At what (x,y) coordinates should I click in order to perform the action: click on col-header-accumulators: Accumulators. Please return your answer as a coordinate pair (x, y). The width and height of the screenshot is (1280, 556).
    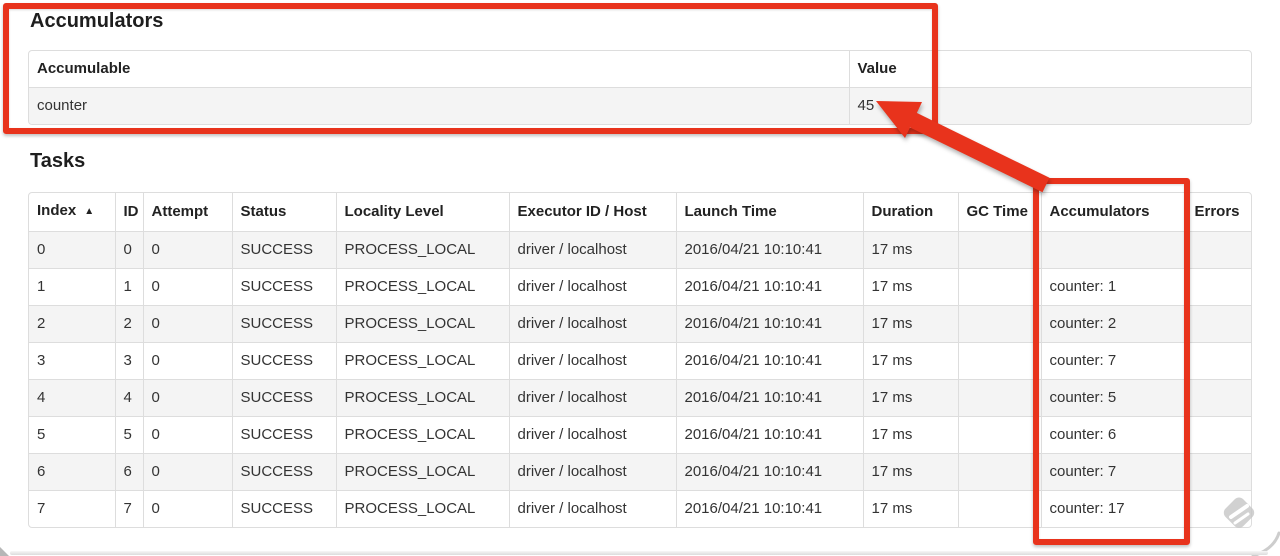
    Looking at the image, I should click on (1113, 212).